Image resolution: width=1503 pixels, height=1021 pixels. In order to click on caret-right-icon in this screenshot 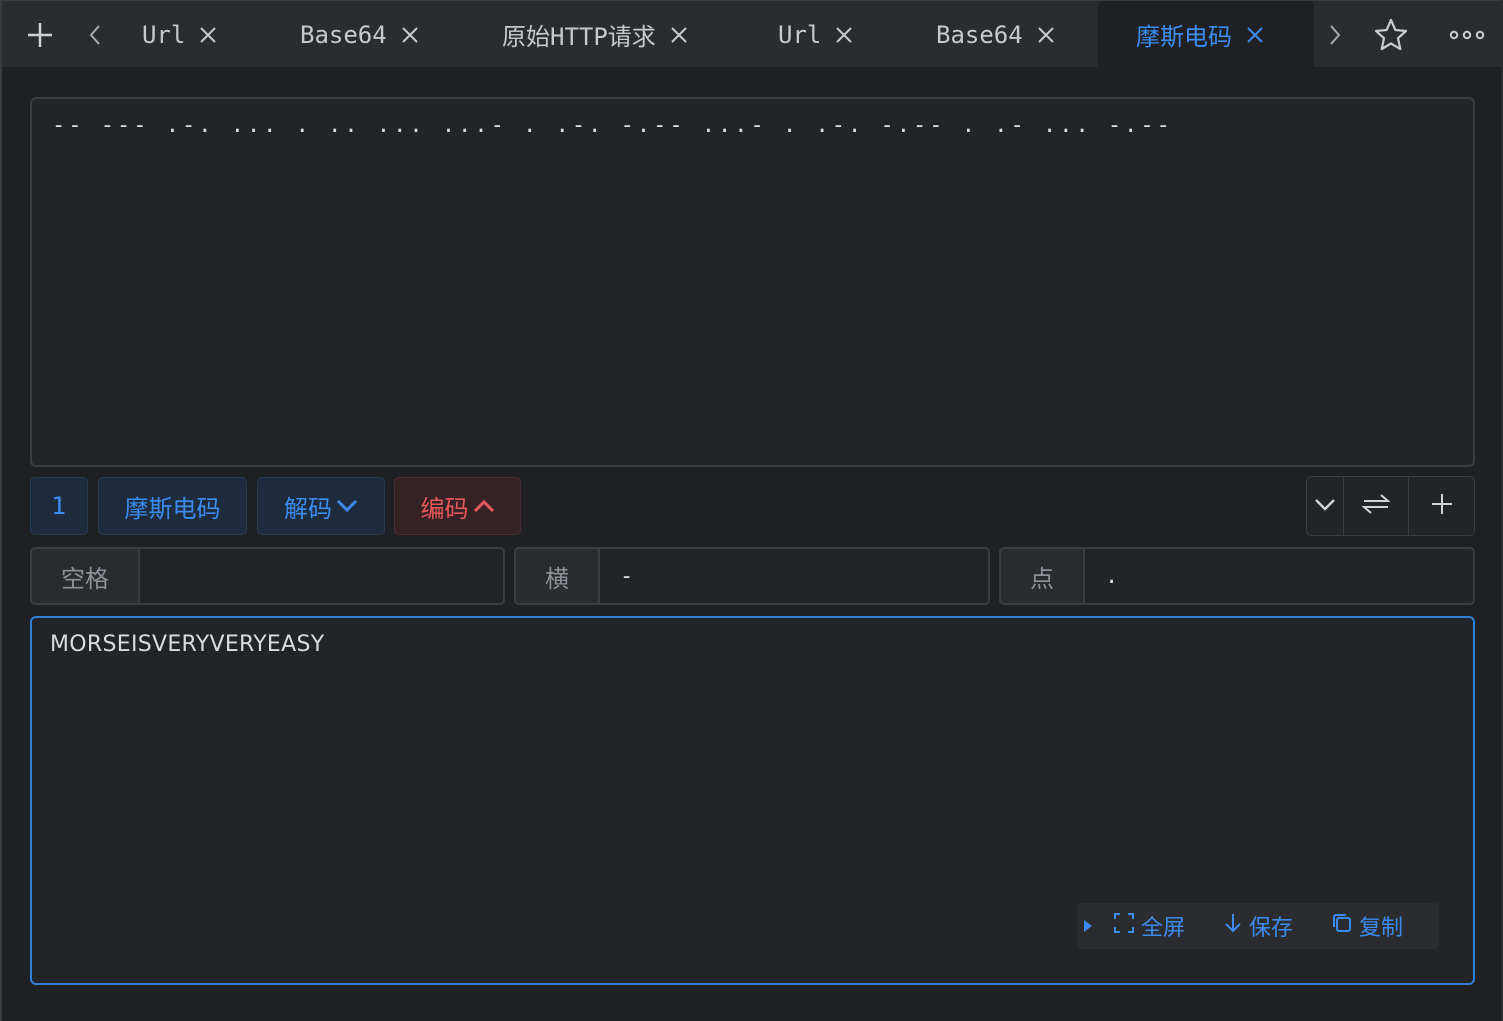, I will do `click(1088, 926)`.